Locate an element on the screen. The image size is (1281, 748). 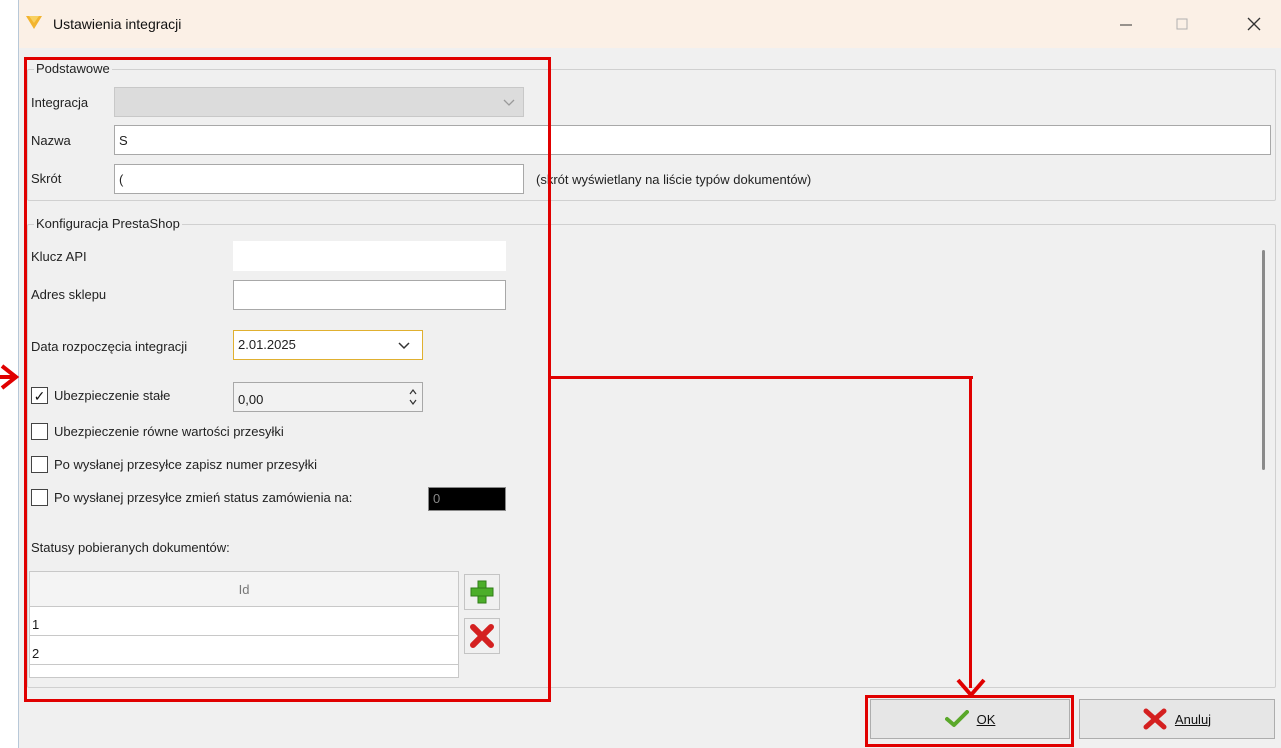
insurance-equal-checkbox is located at coordinates (39, 431).